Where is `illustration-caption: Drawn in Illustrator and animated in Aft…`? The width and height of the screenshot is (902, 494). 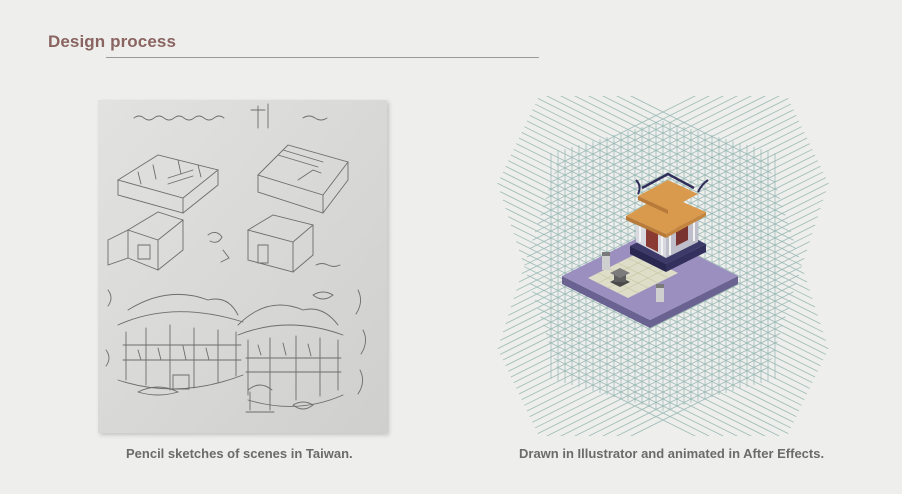
illustration-caption: Drawn in Illustrator and animated in Aft… is located at coordinates (672, 453).